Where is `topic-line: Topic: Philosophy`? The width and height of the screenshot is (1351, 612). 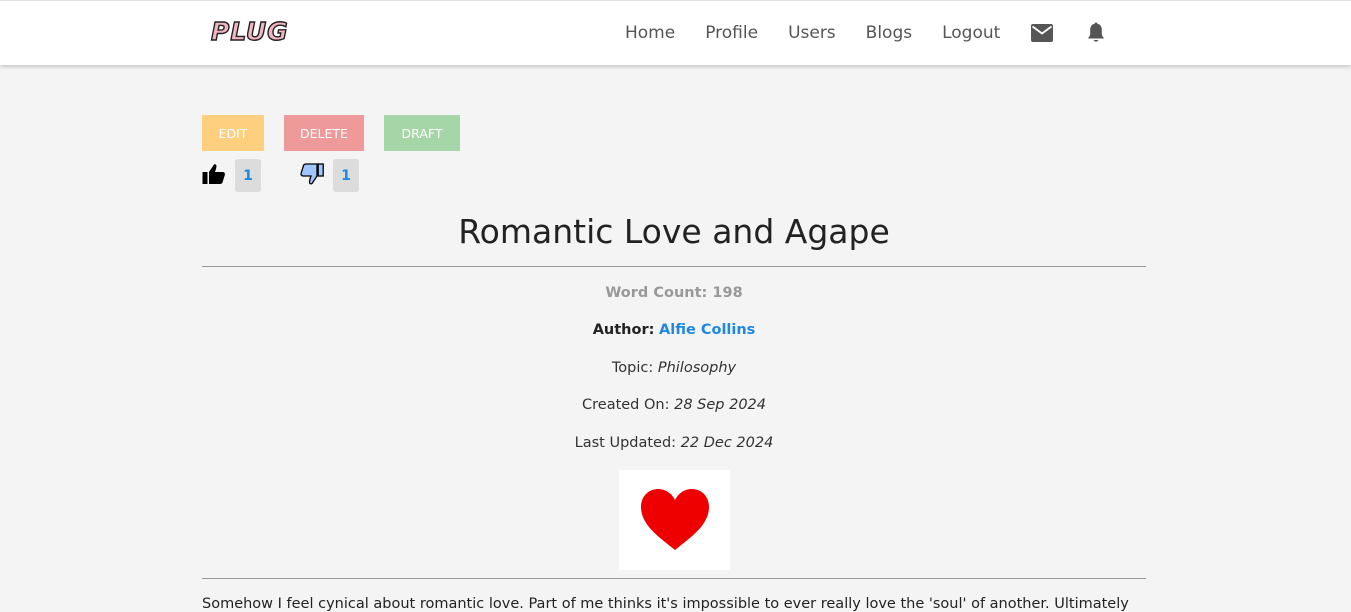 topic-line: Topic: Philosophy is located at coordinates (674, 368).